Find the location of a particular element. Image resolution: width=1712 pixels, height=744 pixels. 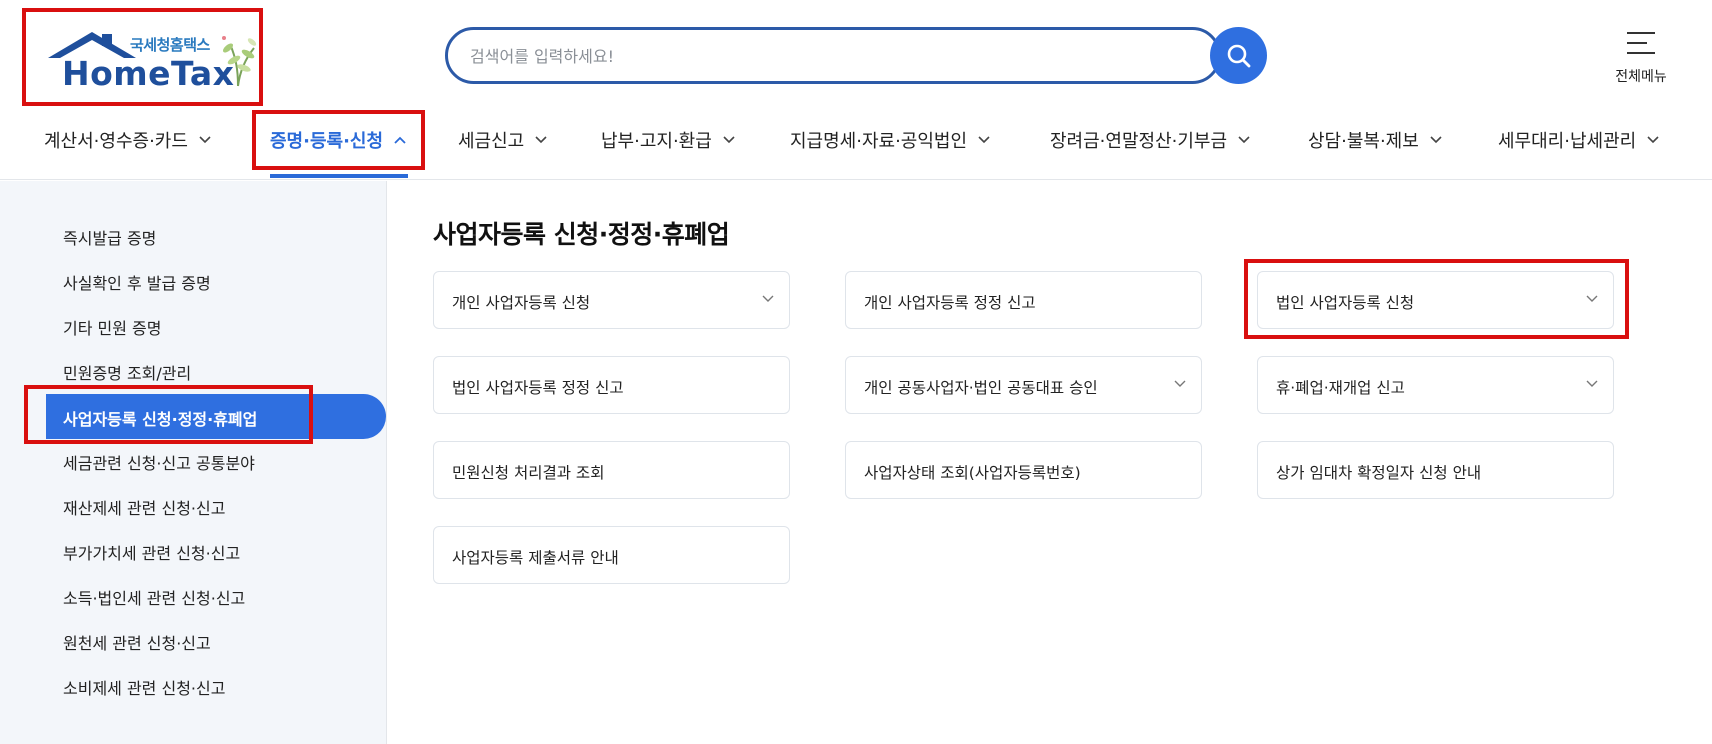

gnb-item-invoice: 계산서·영수증·카드 is located at coordinates (128, 140).